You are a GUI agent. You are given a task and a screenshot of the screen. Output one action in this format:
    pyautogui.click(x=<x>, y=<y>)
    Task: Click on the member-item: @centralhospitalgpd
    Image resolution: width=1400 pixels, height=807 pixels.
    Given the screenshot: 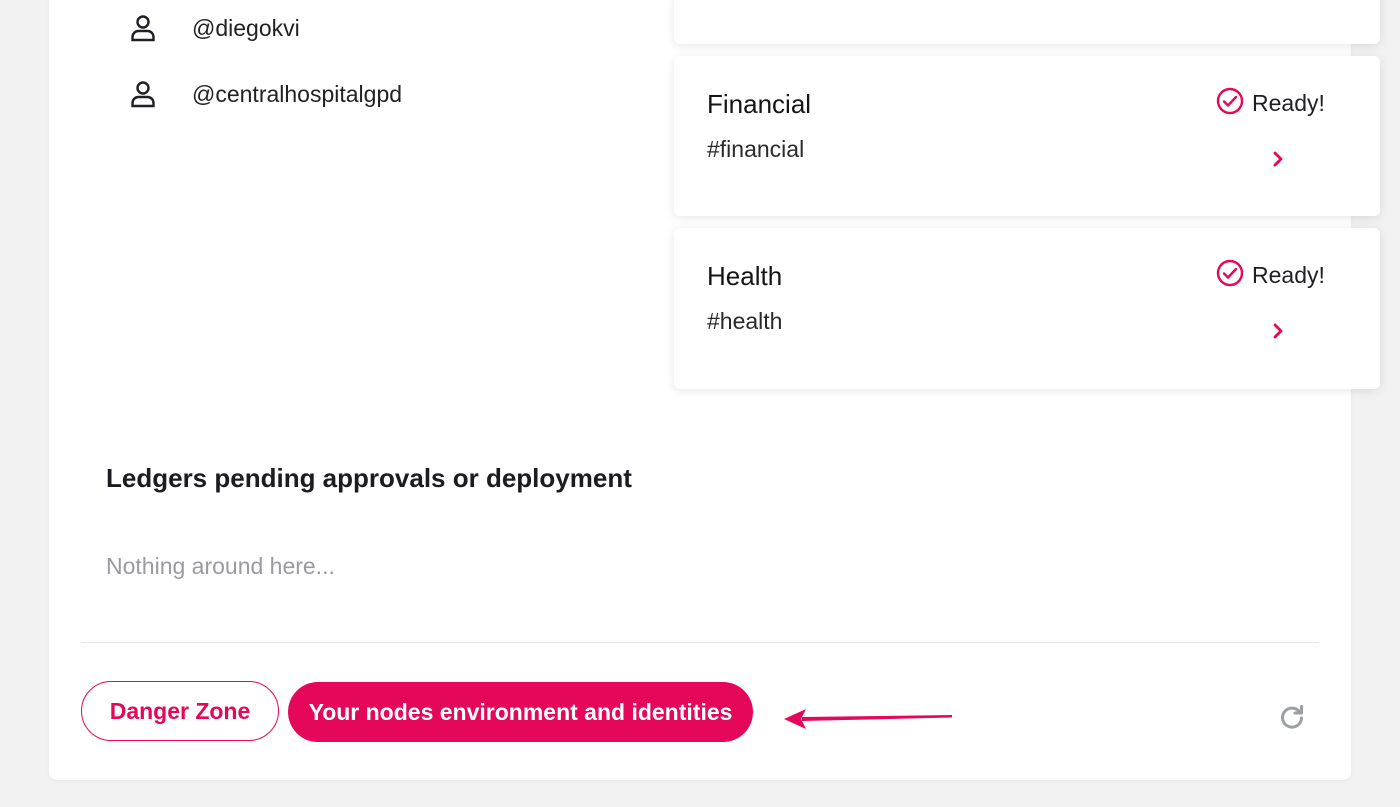 What is the action you would take?
    pyautogui.click(x=265, y=94)
    